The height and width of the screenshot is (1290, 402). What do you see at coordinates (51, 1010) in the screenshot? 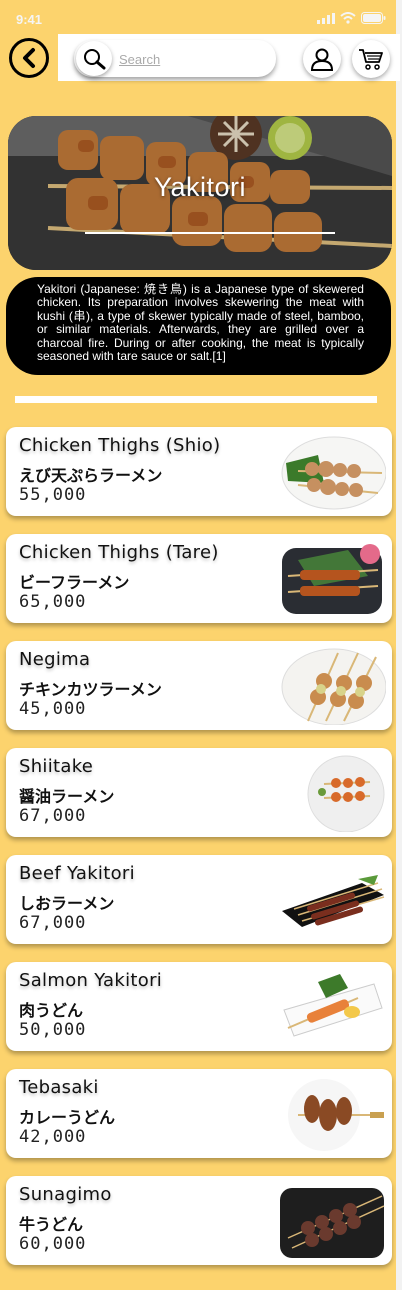
I see `item-japanese-name: 肉うどん` at bounding box center [51, 1010].